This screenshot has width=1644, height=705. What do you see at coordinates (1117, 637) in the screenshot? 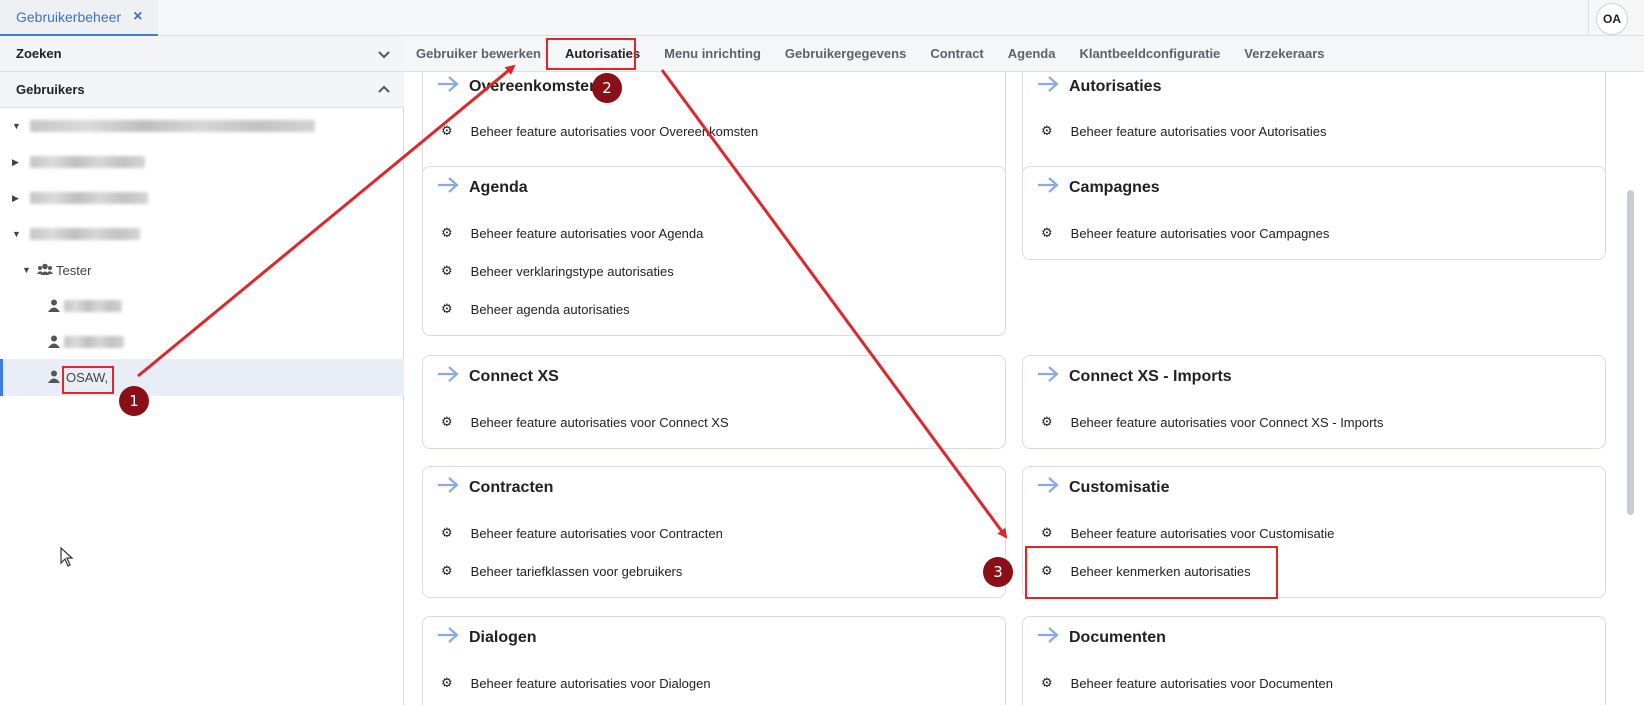
I see `card-title-text: Documenten` at bounding box center [1117, 637].